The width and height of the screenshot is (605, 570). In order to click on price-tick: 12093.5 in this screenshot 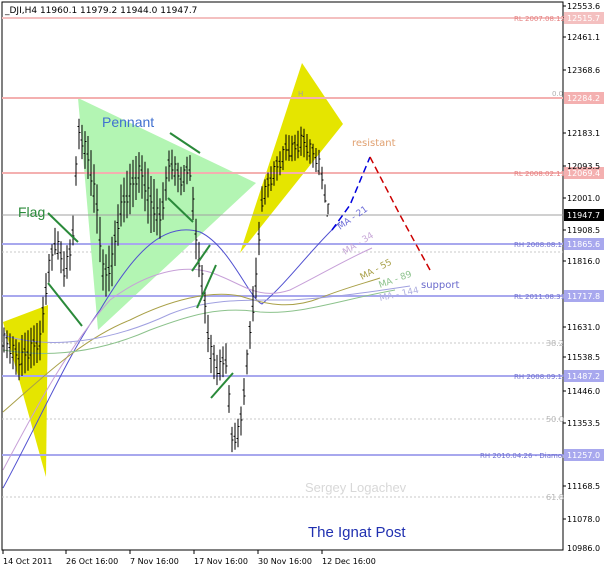, I will do `click(583, 166)`.